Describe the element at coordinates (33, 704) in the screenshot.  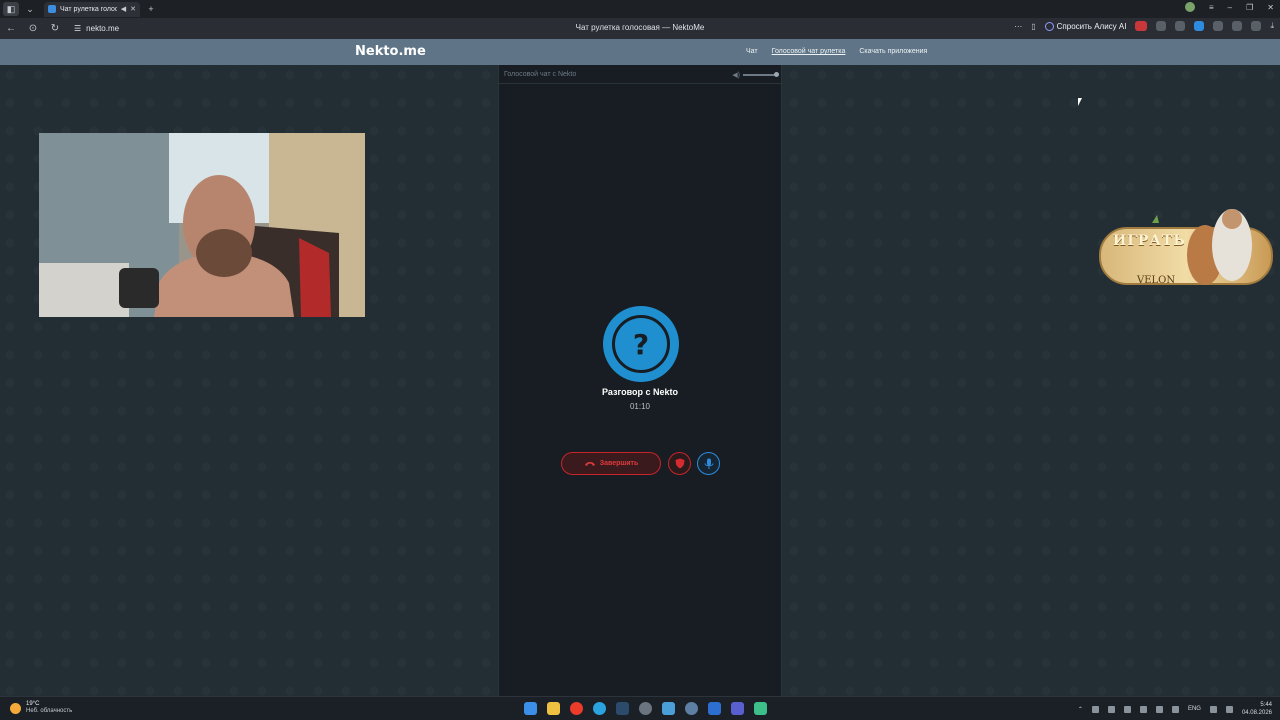
I see `weather-temp: 19°C` at that location.